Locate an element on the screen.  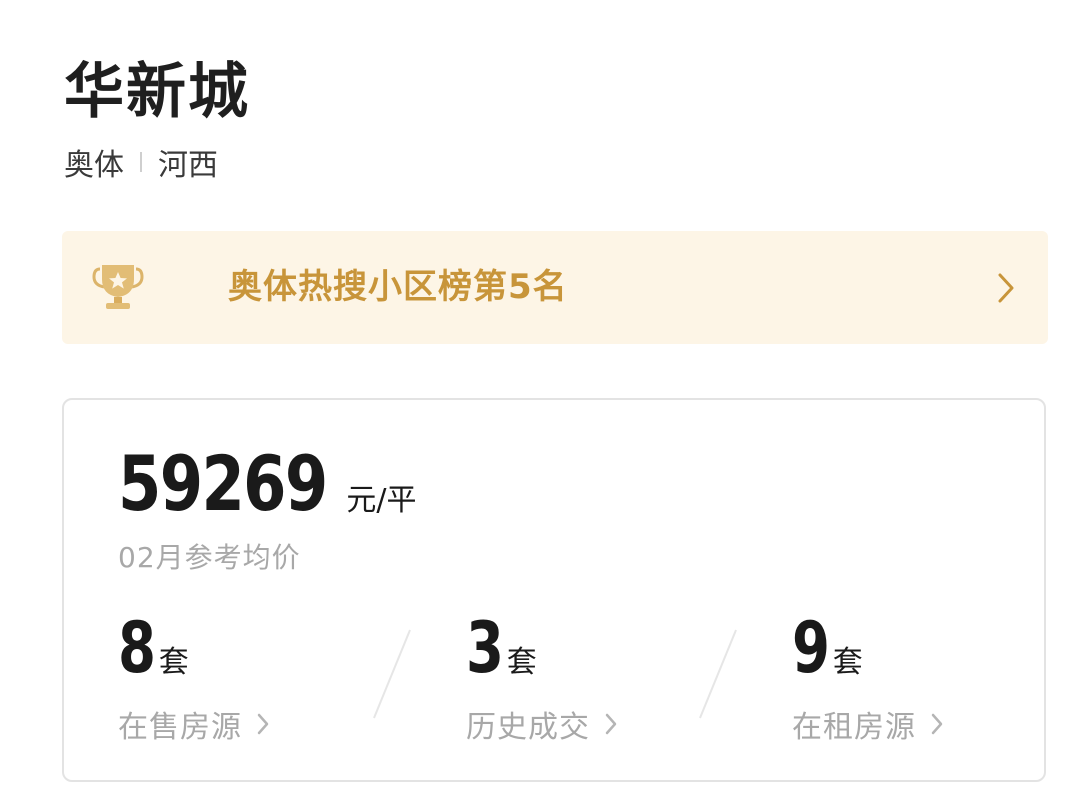
stat-label-row: 在租房源 is located at coordinates (912, 724).